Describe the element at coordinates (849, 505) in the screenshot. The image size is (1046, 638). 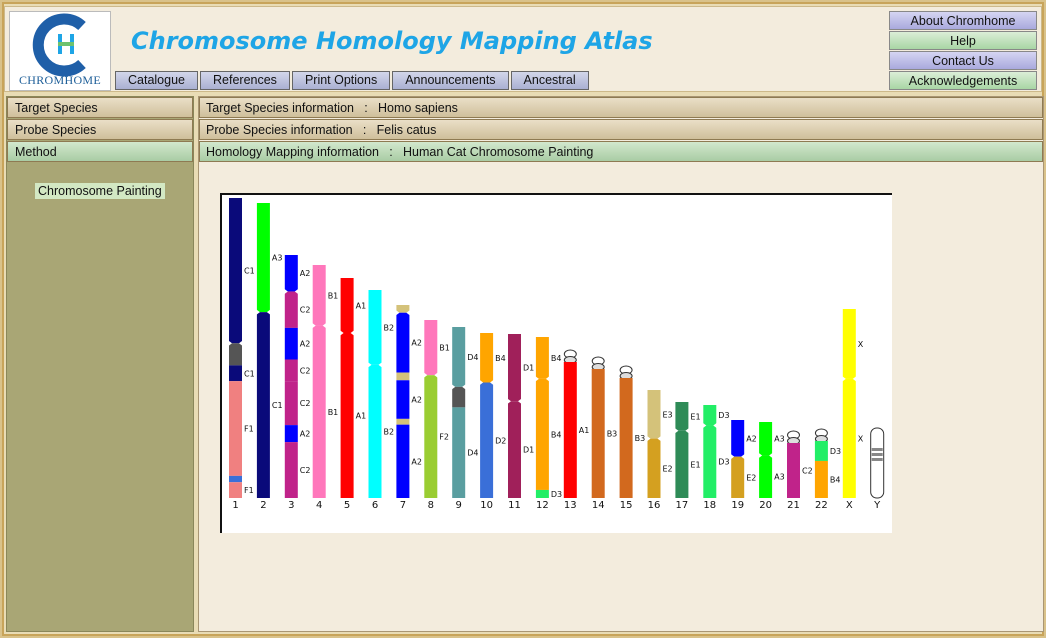
I see `chromosome-label: X` at that location.